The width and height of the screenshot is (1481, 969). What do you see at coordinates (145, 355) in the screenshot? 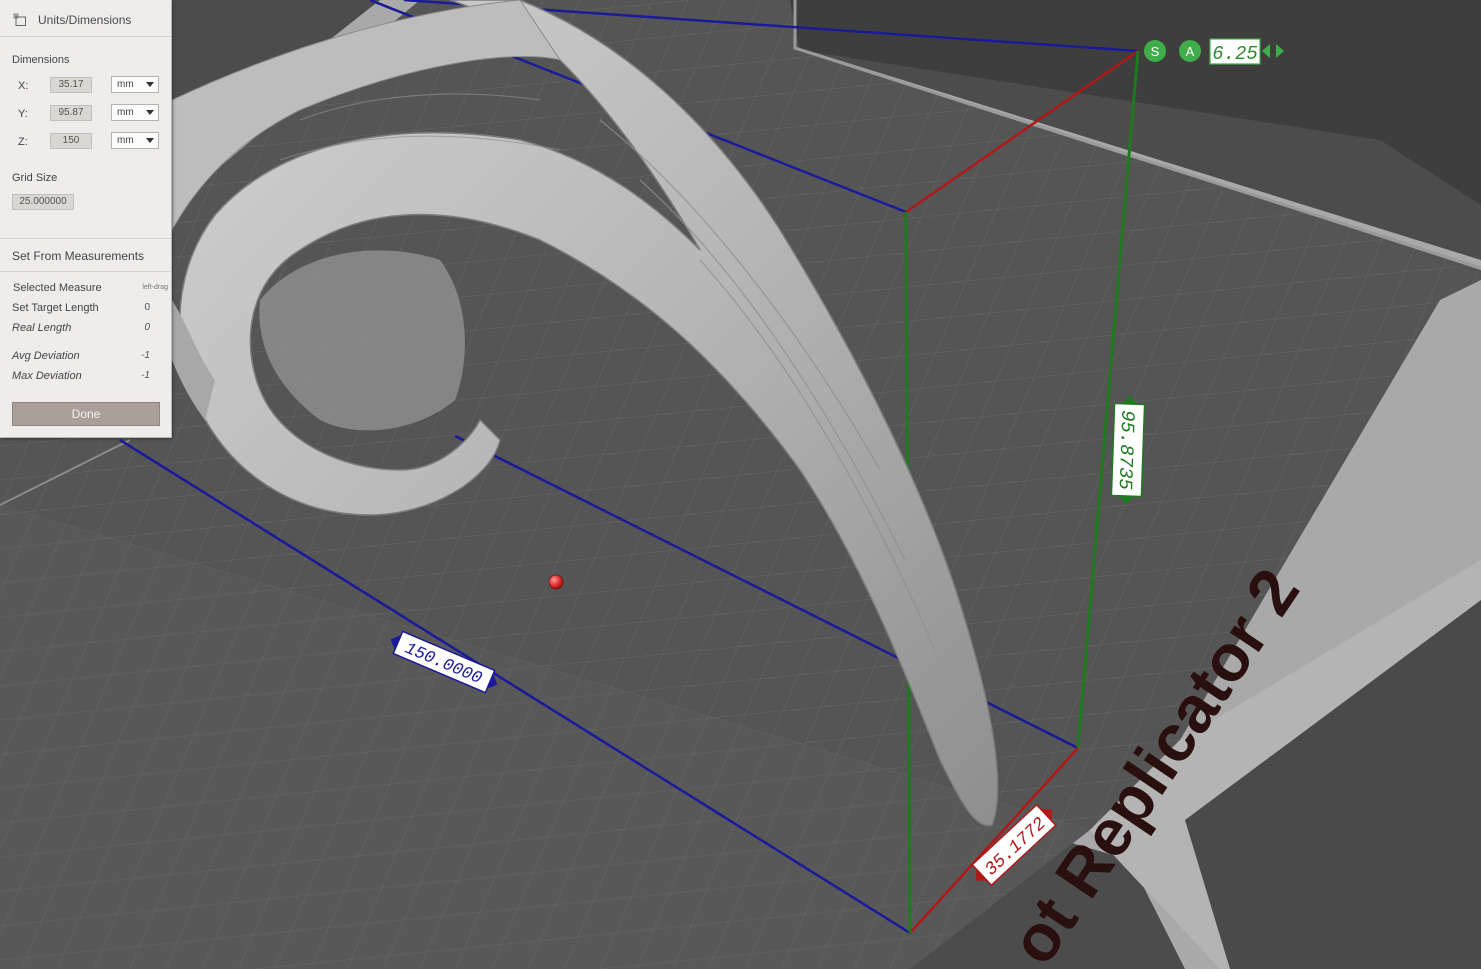
I see `avg-deviation-value: -1` at bounding box center [145, 355].